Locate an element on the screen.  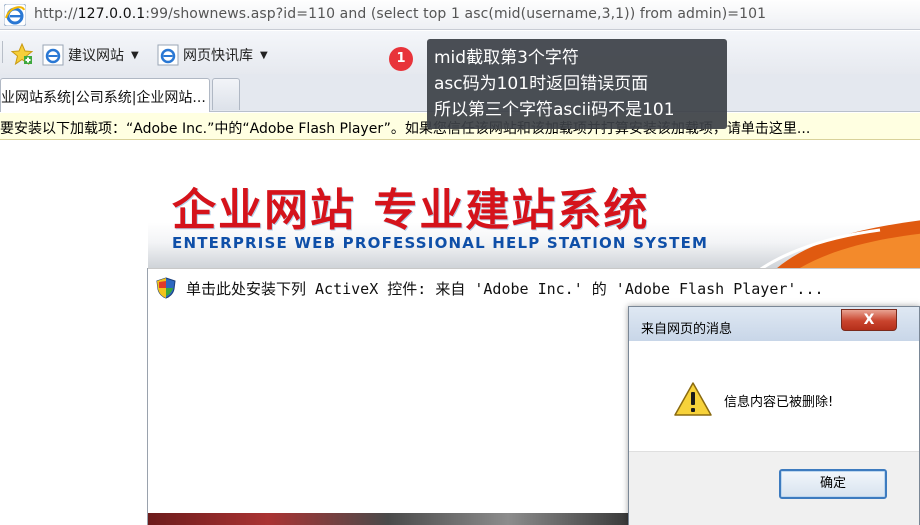
warning-icon is located at coordinates (693, 399).